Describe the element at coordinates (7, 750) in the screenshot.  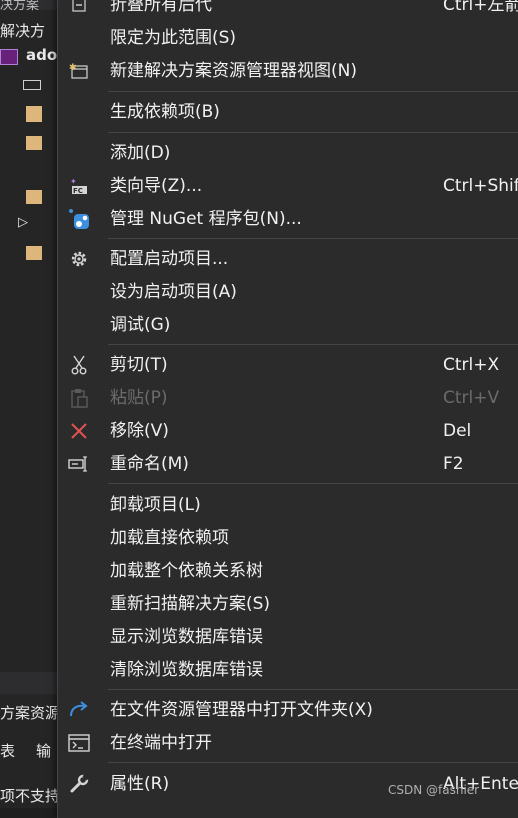
I see `tab-fragment-1: 表` at that location.